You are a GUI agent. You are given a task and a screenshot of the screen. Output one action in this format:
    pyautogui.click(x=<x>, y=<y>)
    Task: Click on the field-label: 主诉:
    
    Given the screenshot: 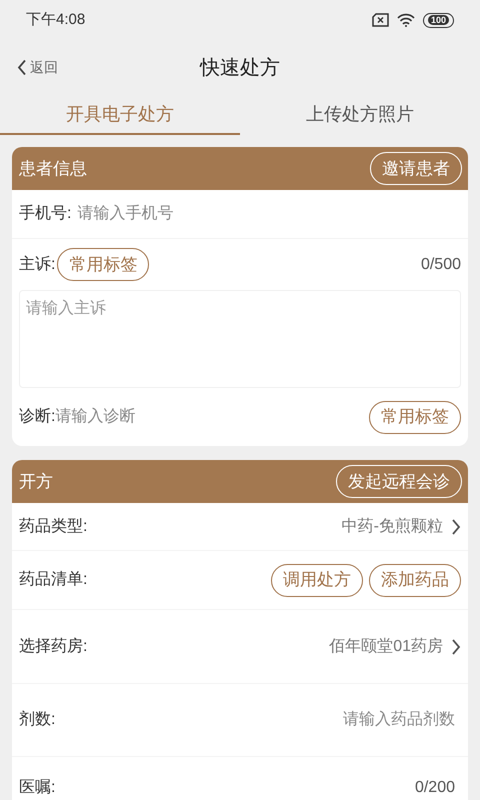 What is the action you would take?
    pyautogui.click(x=37, y=264)
    